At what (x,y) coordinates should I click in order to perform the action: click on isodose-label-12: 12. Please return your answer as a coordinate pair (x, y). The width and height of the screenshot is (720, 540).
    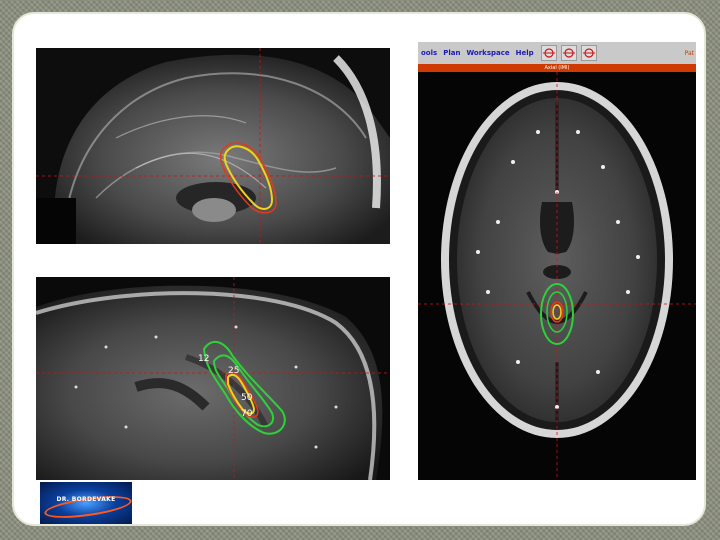
    Looking at the image, I should click on (203, 359).